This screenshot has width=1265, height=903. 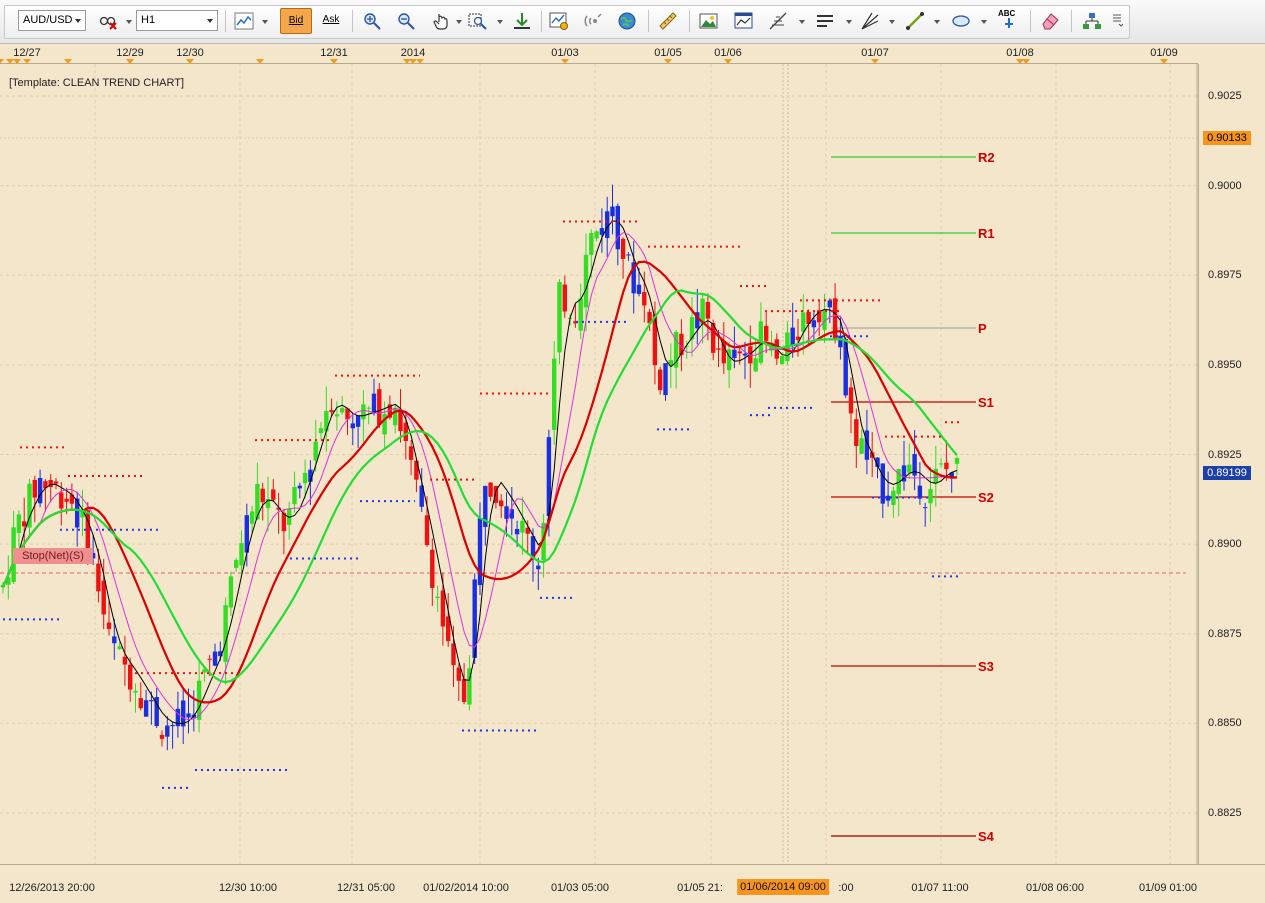 What do you see at coordinates (27, 53) in the screenshot?
I see `time-label: 12/27` at bounding box center [27, 53].